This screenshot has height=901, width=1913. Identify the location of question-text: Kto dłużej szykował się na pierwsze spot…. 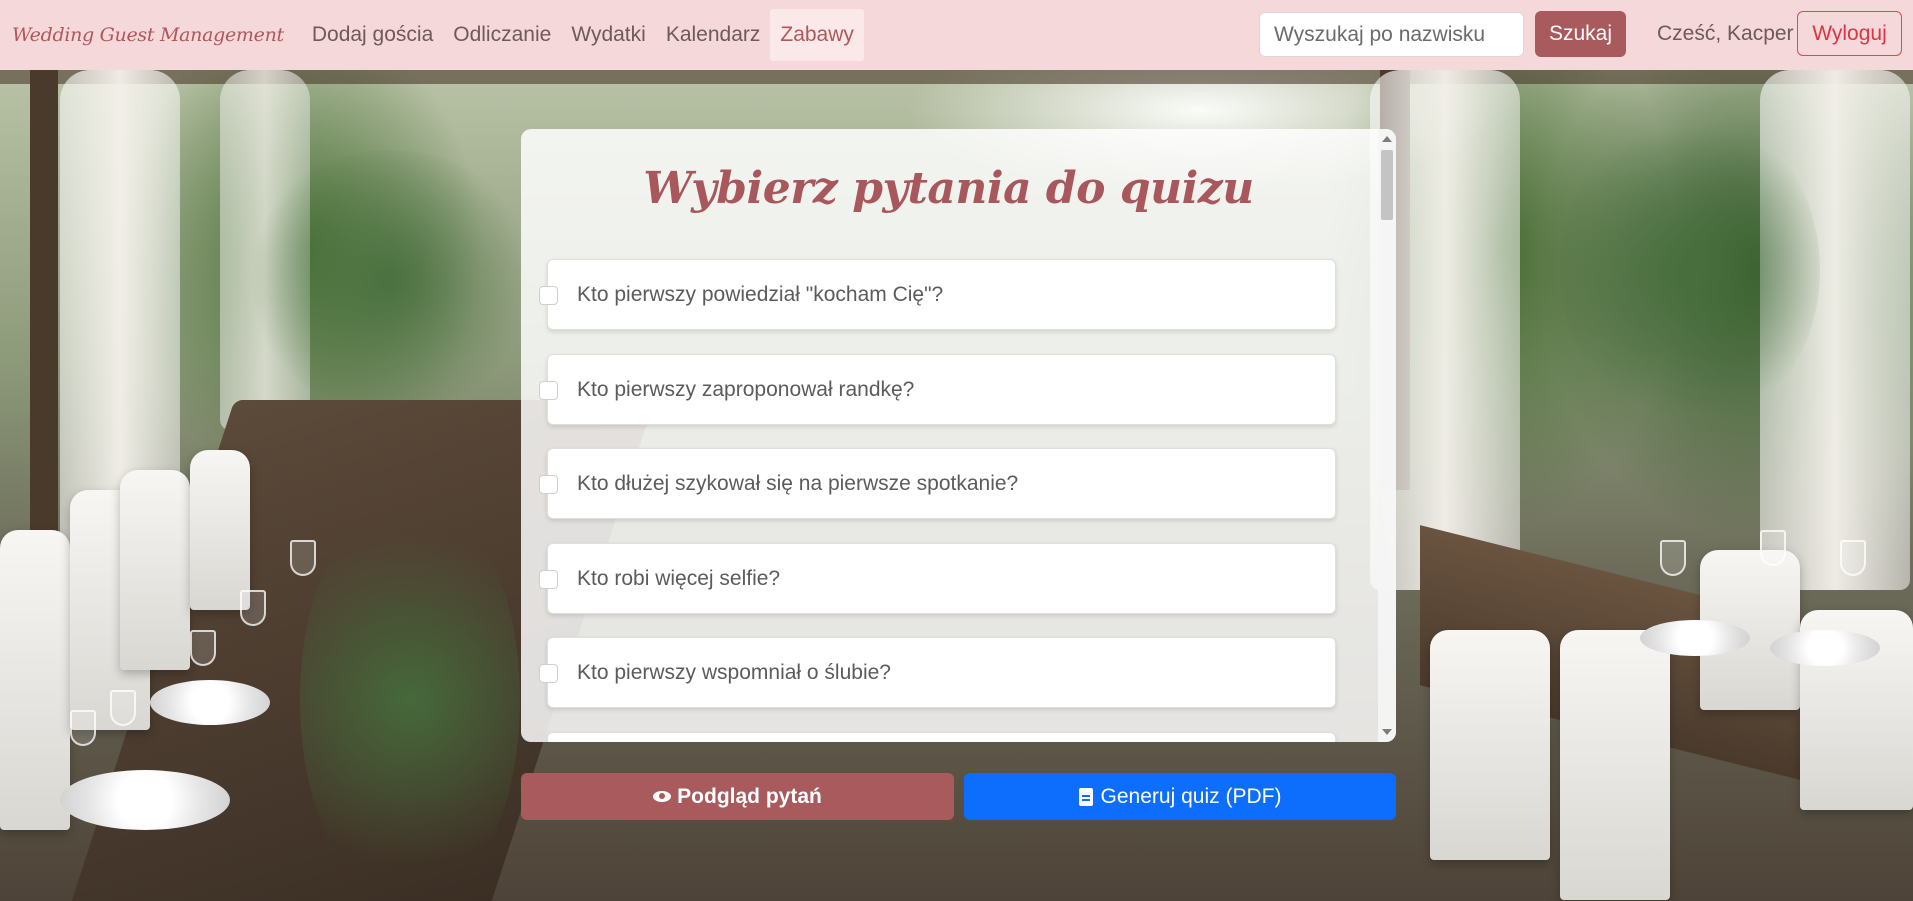
(798, 483).